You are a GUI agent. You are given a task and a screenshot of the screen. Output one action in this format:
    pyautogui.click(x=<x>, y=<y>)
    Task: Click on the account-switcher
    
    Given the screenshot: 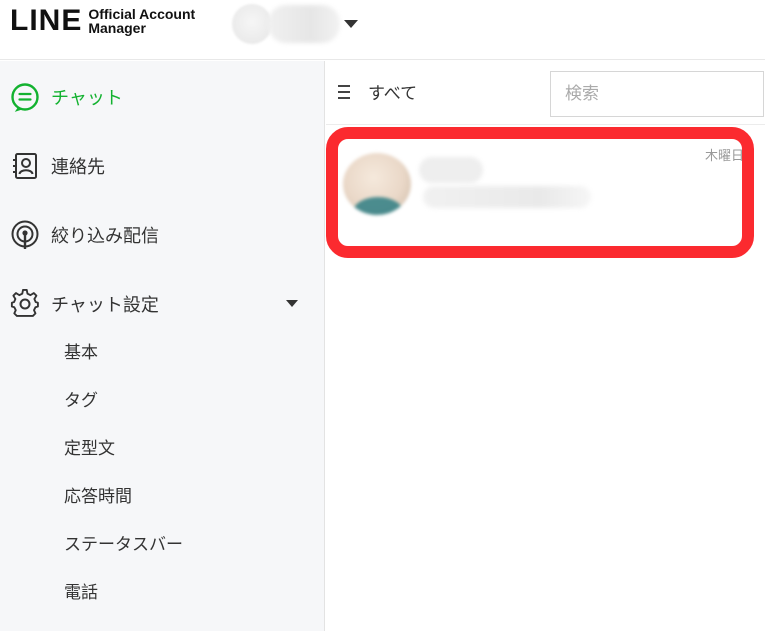 What is the action you would take?
    pyautogui.click(x=295, y=24)
    